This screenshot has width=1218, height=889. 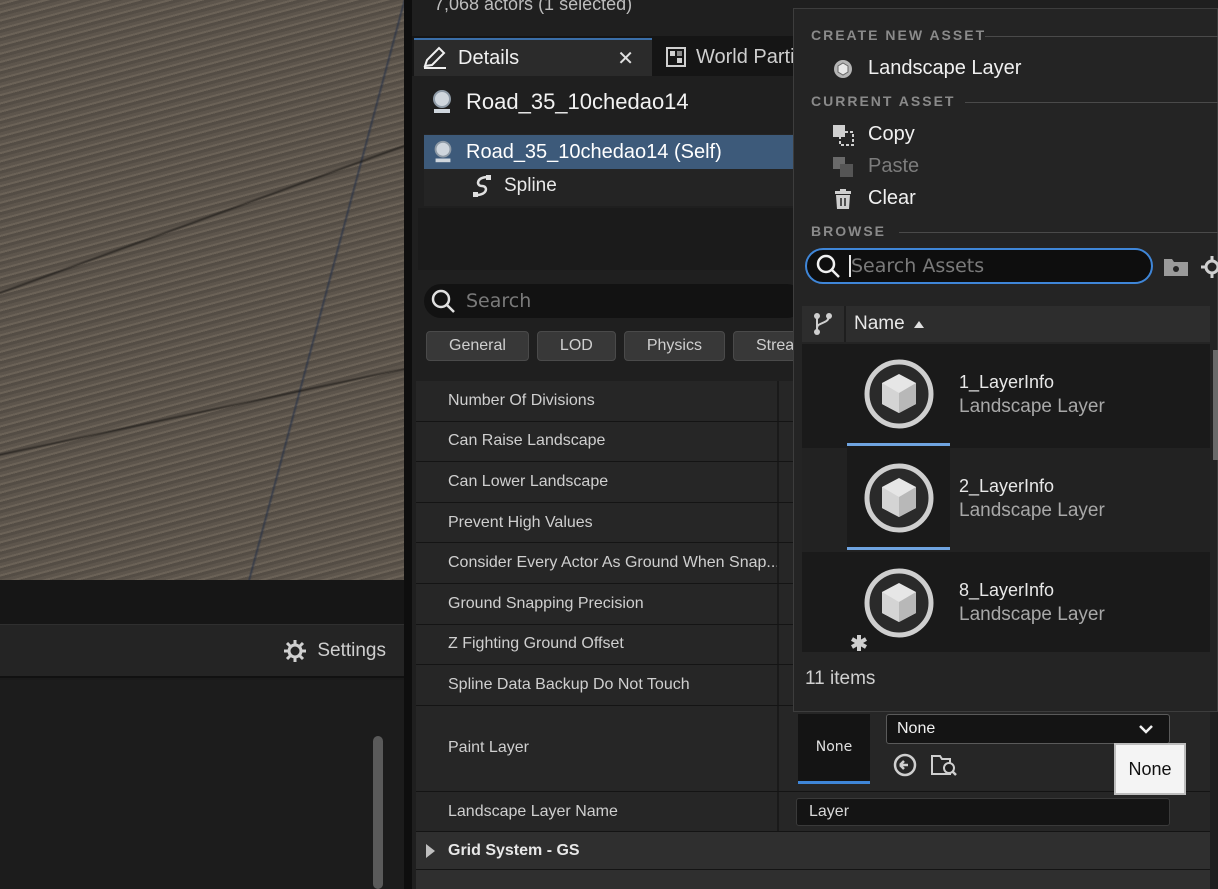 What do you see at coordinates (489, 57) in the screenshot?
I see `tab-details-label: Details` at bounding box center [489, 57].